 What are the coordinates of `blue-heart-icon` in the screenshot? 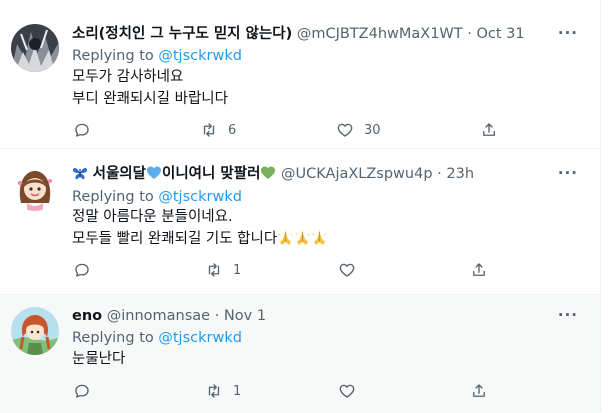 It's located at (154, 176).